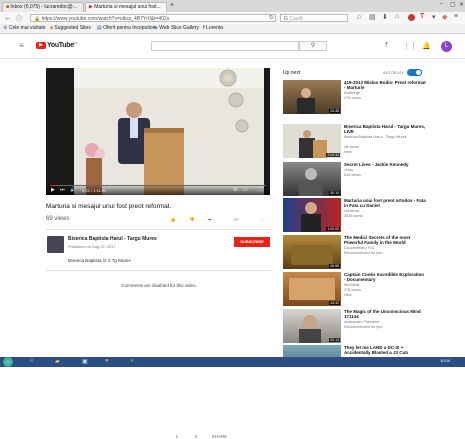 The image size is (465, 439). What do you see at coordinates (99, 260) in the screenshot?
I see `video-description: Biserica Baptista nr 2 Tg Mures` at bounding box center [99, 260].